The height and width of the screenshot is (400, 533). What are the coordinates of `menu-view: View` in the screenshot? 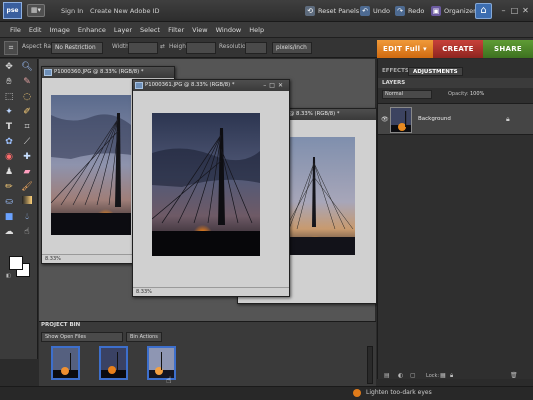 It's located at (199, 30).